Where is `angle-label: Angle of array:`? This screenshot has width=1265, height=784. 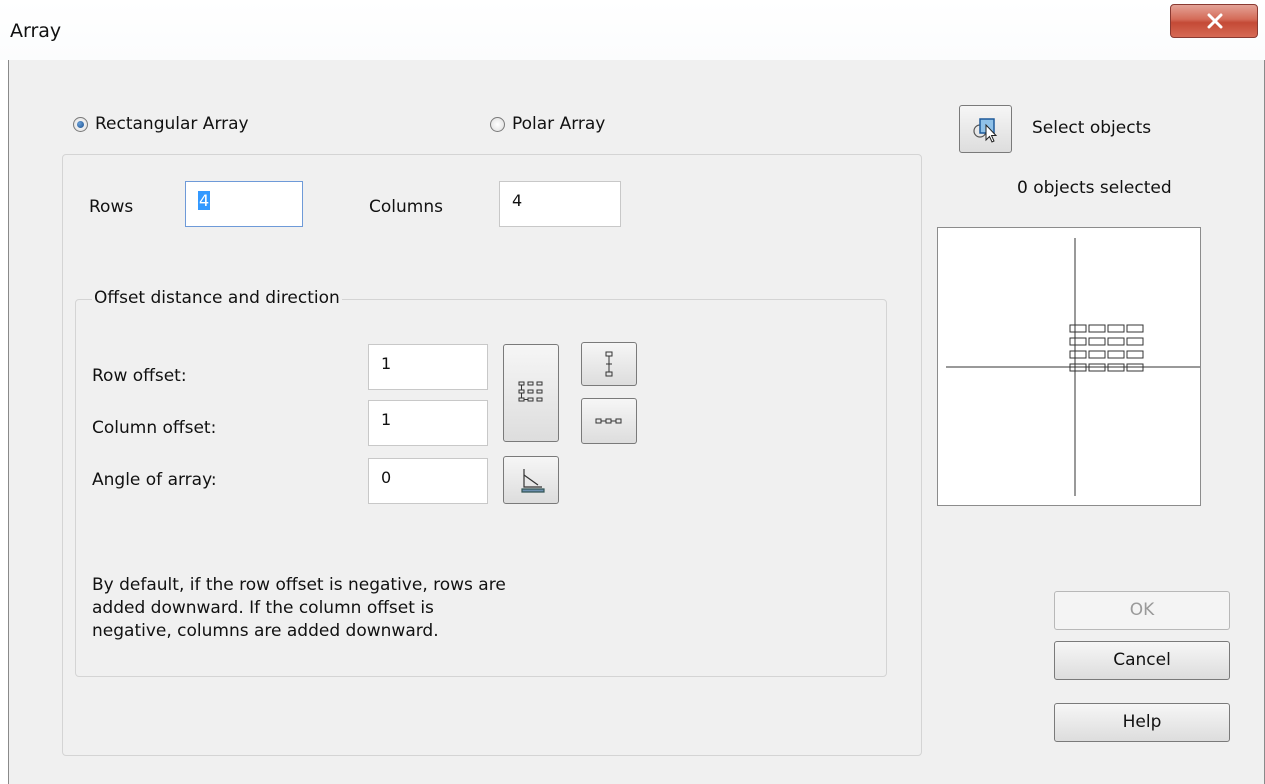
angle-label: Angle of array: is located at coordinates (154, 480).